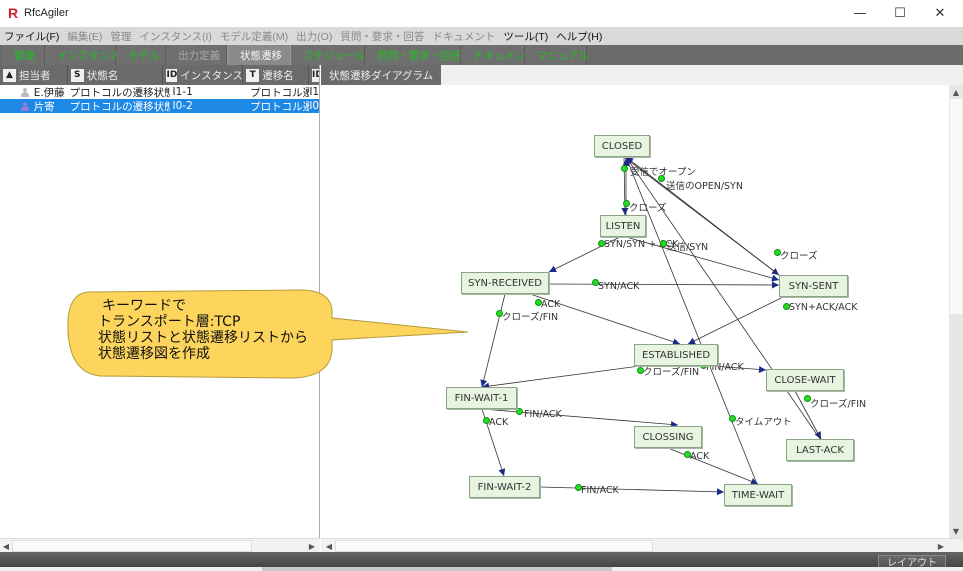 The height and width of the screenshot is (571, 963). What do you see at coordinates (23, 55) in the screenshot?
I see `tab-manage: 管理` at bounding box center [23, 55].